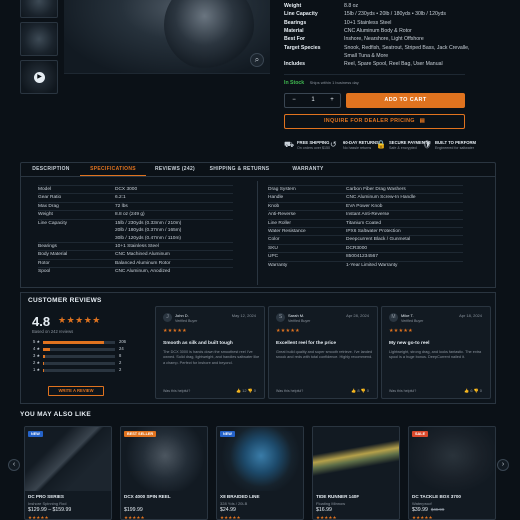 The image size is (520, 520). I want to click on product-subtitle: Waterproof, so click(422, 503).